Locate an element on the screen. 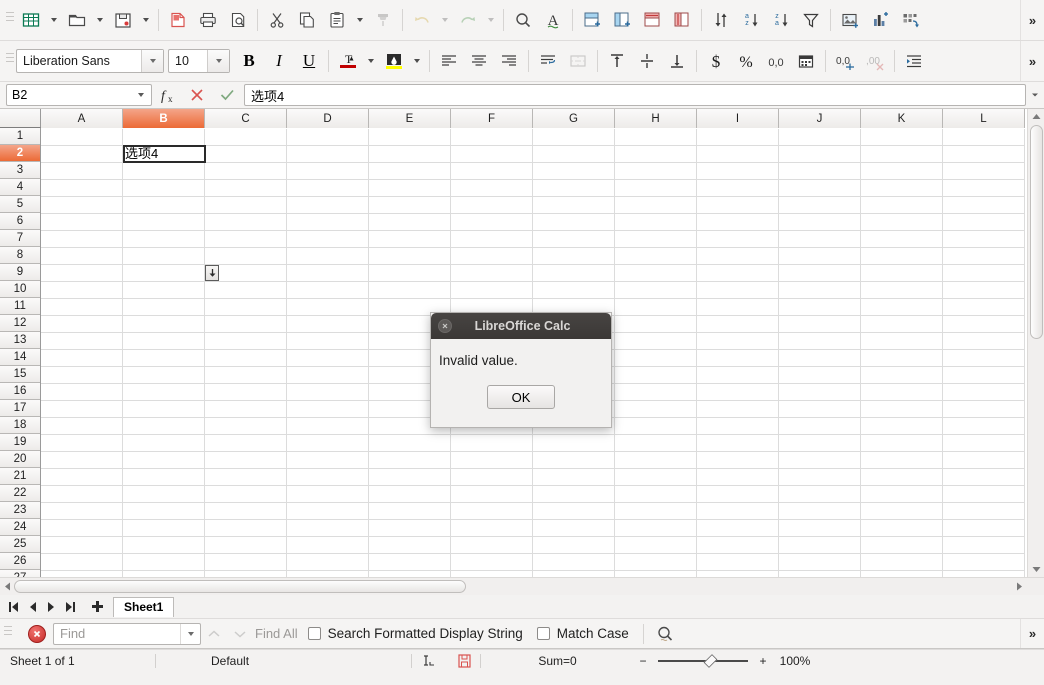  find-previous-button is located at coordinates (214, 634).